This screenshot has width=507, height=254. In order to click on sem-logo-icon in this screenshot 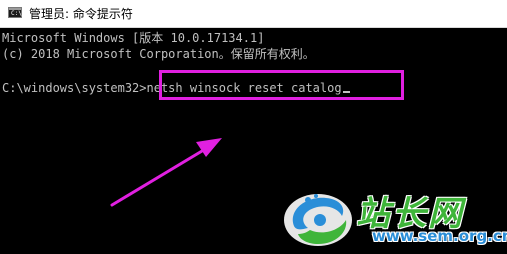, I will do `click(318, 220)`.